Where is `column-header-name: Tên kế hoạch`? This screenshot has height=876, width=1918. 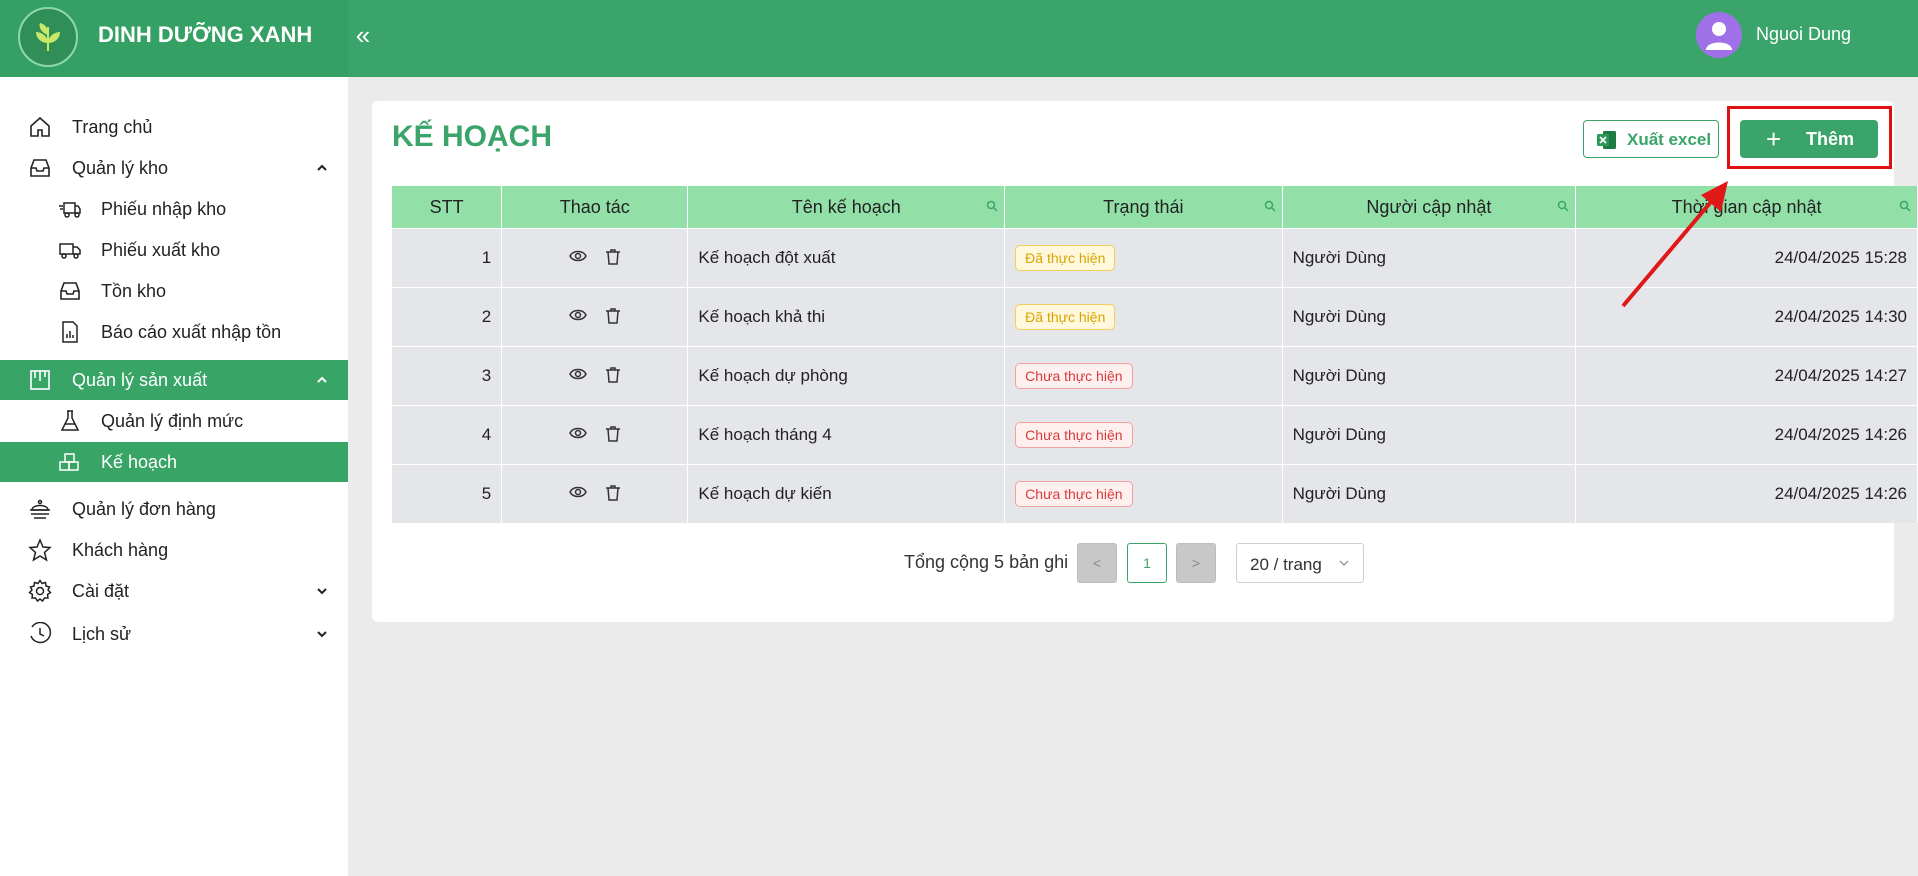 column-header-name: Tên kế hoạch is located at coordinates (846, 207).